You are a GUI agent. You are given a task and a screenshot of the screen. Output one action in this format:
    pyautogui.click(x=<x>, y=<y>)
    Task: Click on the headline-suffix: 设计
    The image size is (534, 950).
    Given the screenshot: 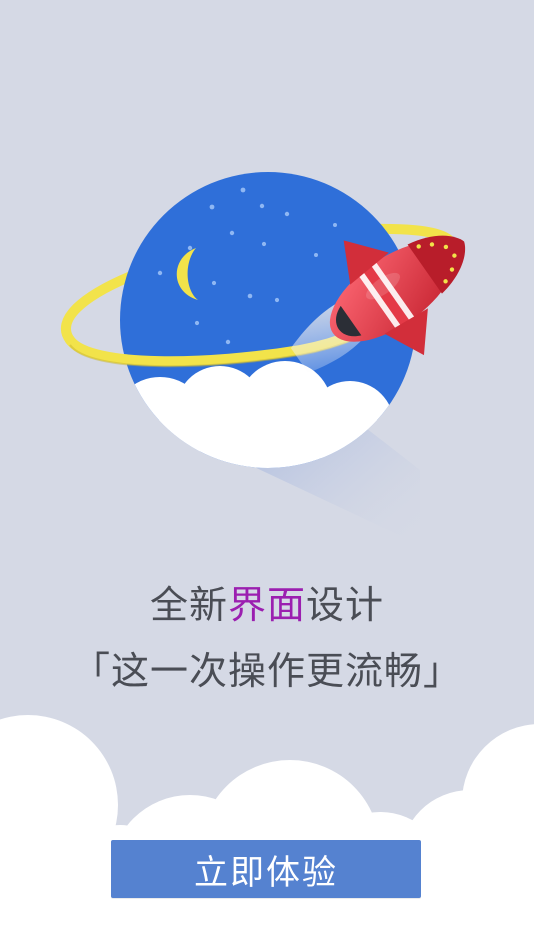 What is the action you would take?
    pyautogui.click(x=345, y=605)
    